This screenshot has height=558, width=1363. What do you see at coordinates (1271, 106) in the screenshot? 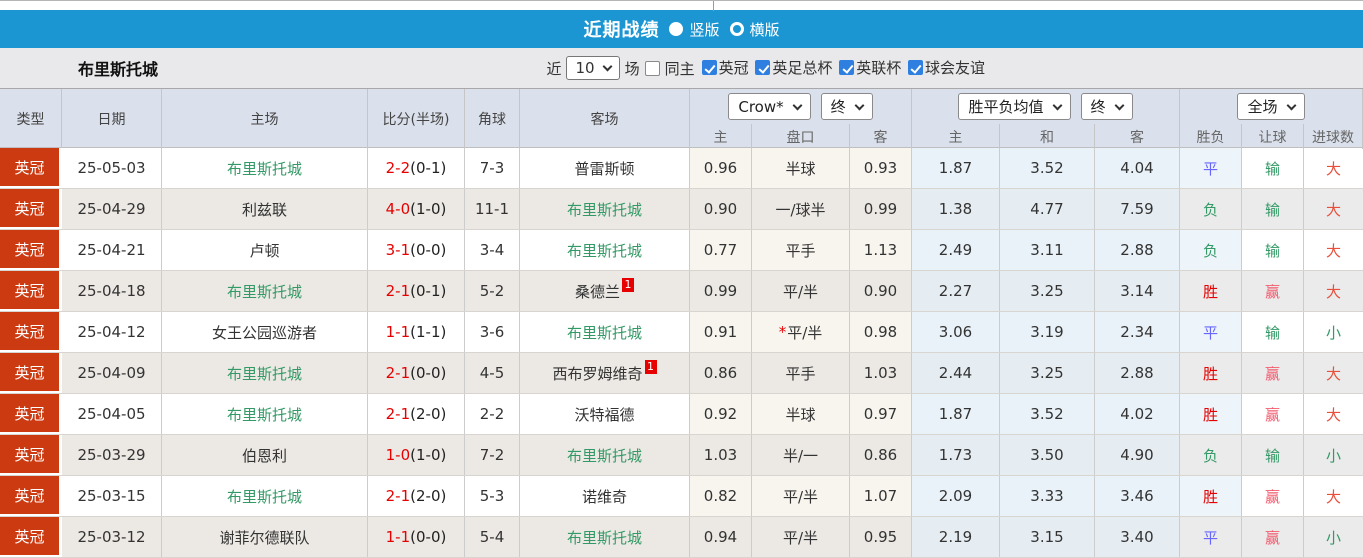
I see `scope-select: 全场` at bounding box center [1271, 106].